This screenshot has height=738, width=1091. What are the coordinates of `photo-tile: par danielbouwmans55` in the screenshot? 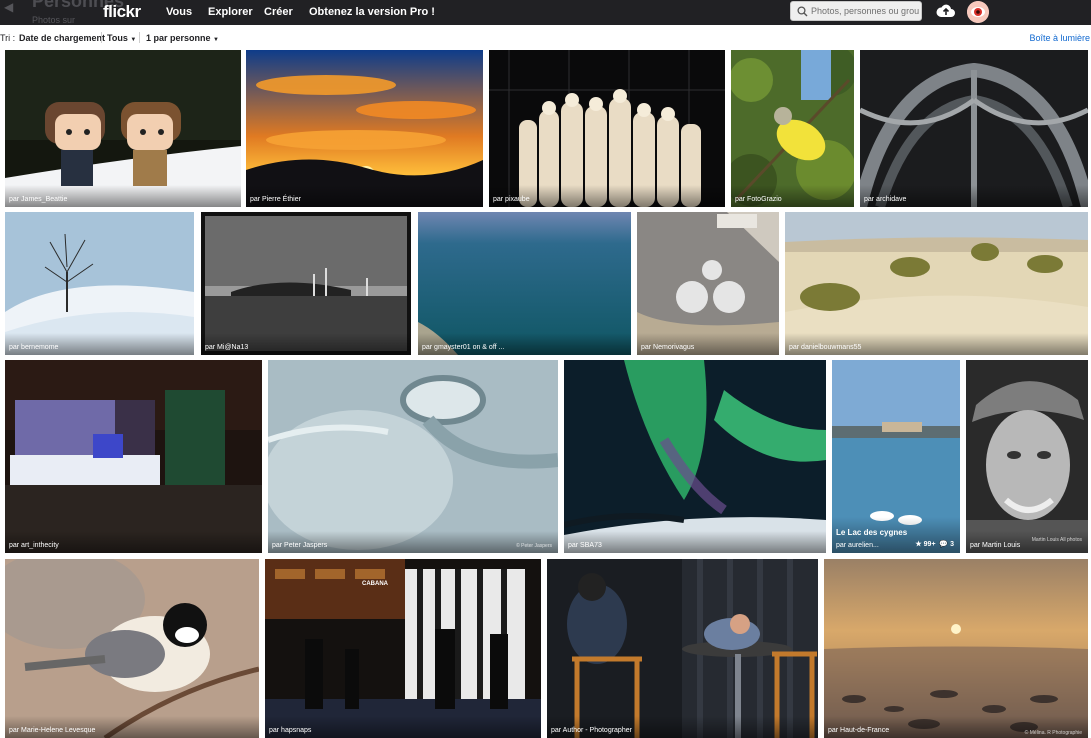 It's located at (936, 283).